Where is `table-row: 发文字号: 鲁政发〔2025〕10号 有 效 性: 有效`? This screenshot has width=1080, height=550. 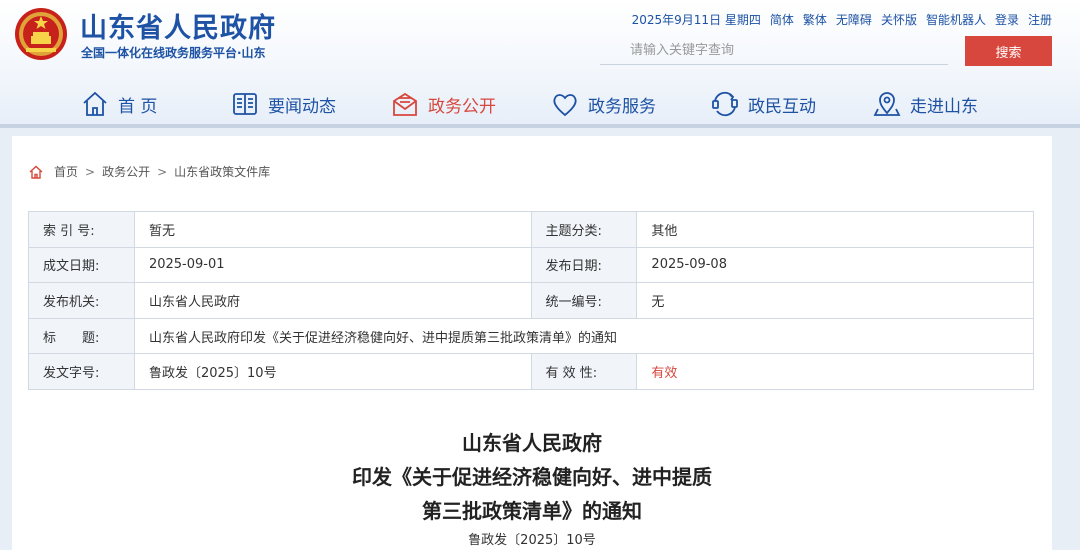
table-row: 发文字号: 鲁政发〔2025〕10号 有 效 性: 有效 is located at coordinates (531, 371).